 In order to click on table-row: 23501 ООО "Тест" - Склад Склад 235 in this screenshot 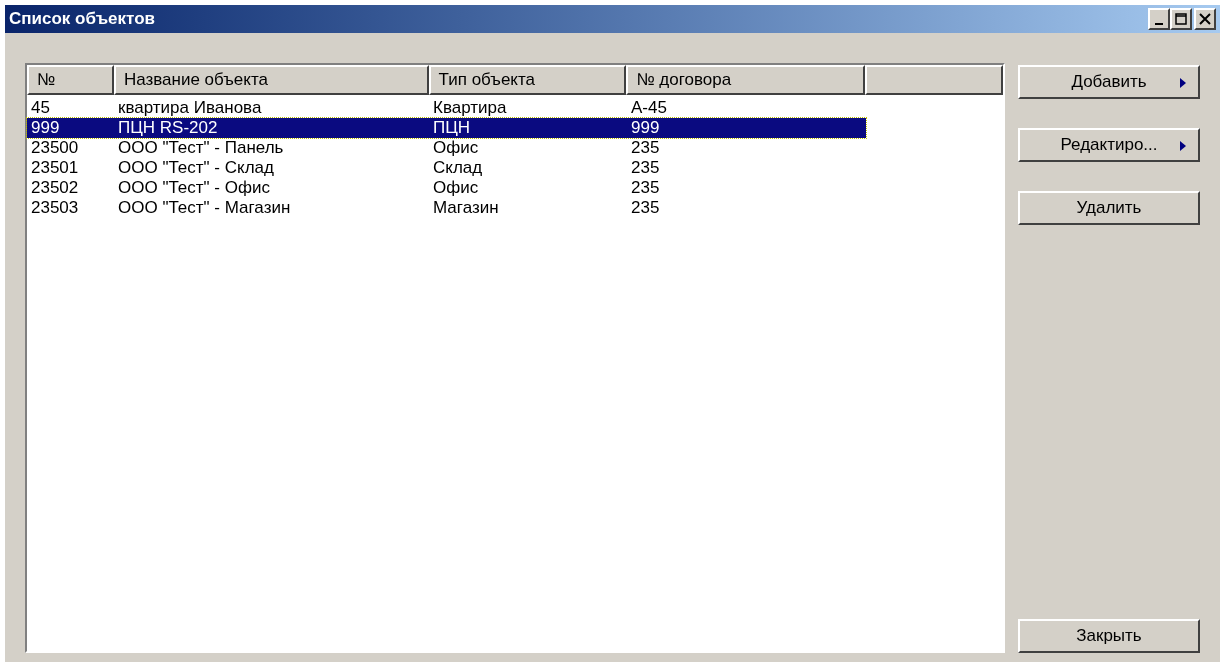, I will do `click(446, 168)`.